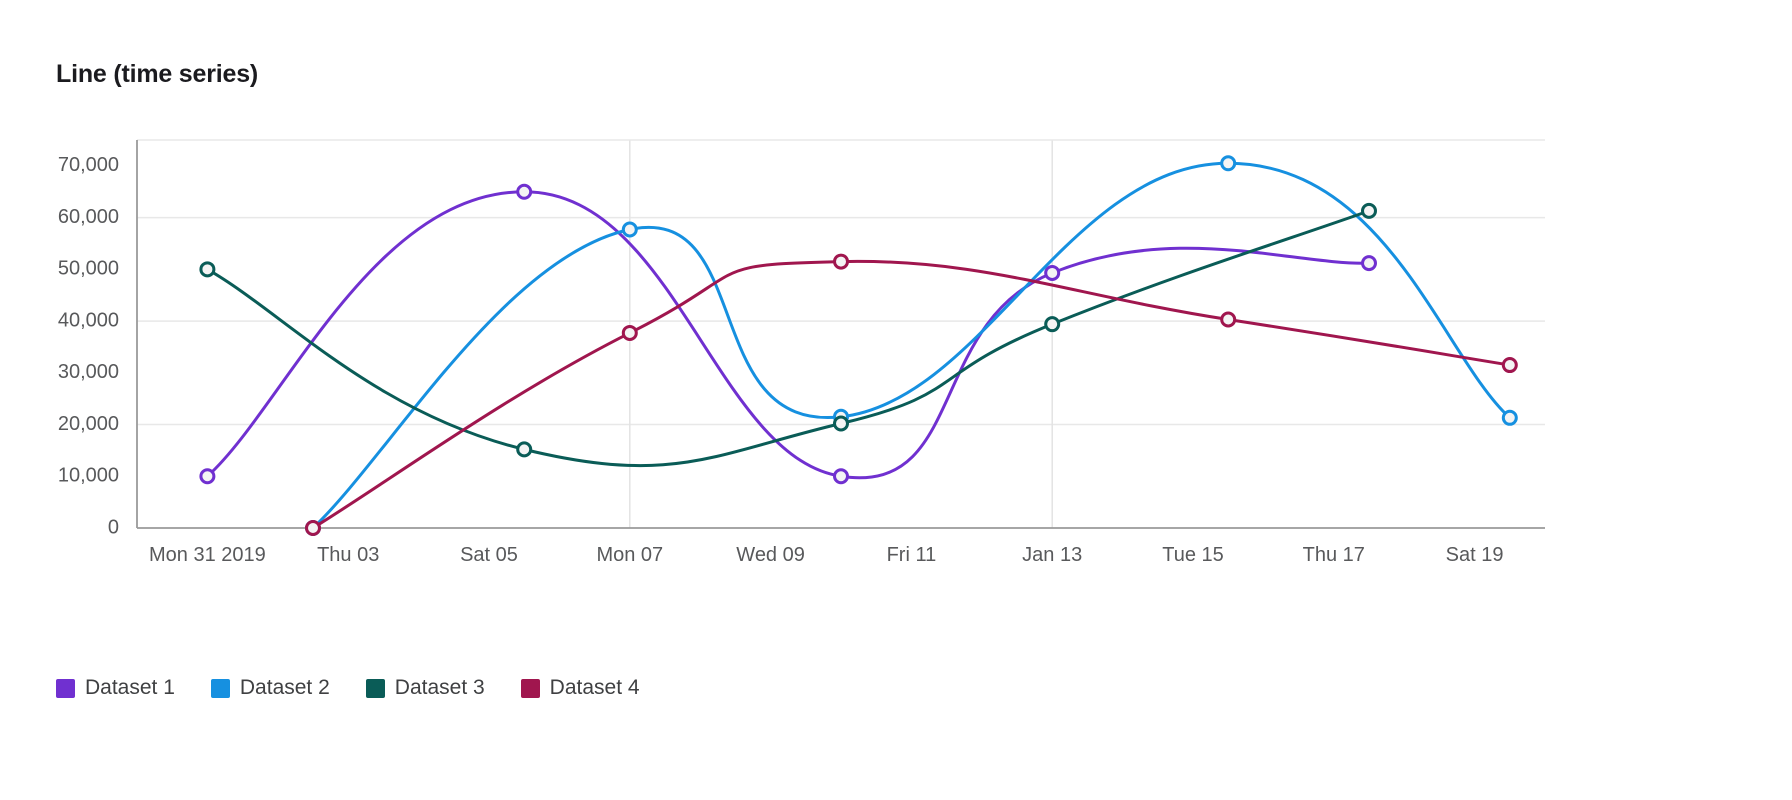 This screenshot has height=800, width=1792. I want to click on x-axis-tick-label: Tue 15, so click(1193, 555).